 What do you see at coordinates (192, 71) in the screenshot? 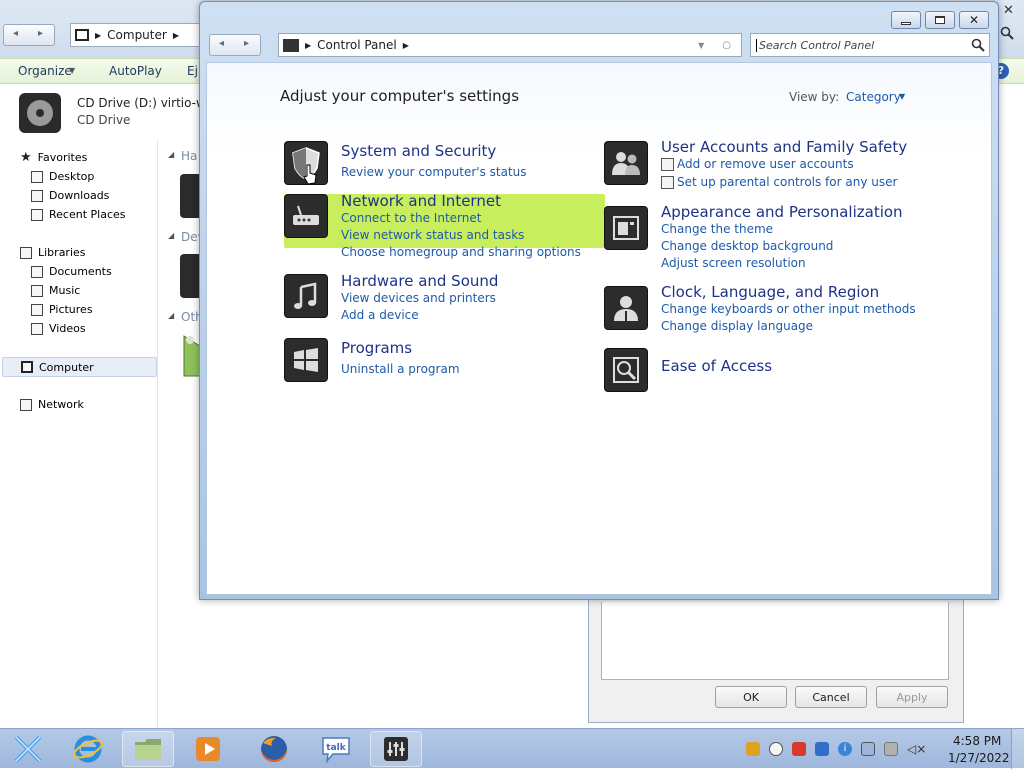
I see `eject-button: Ej` at bounding box center [192, 71].